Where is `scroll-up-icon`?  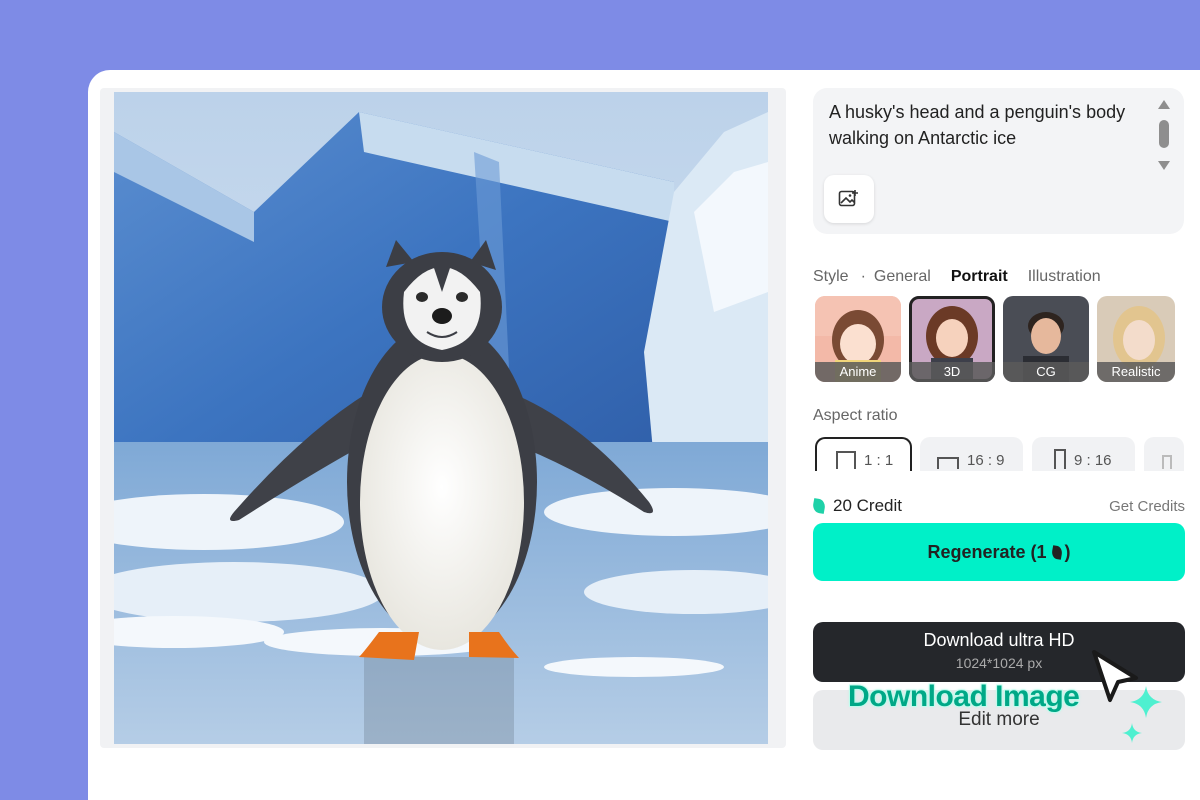 scroll-up-icon is located at coordinates (1164, 104).